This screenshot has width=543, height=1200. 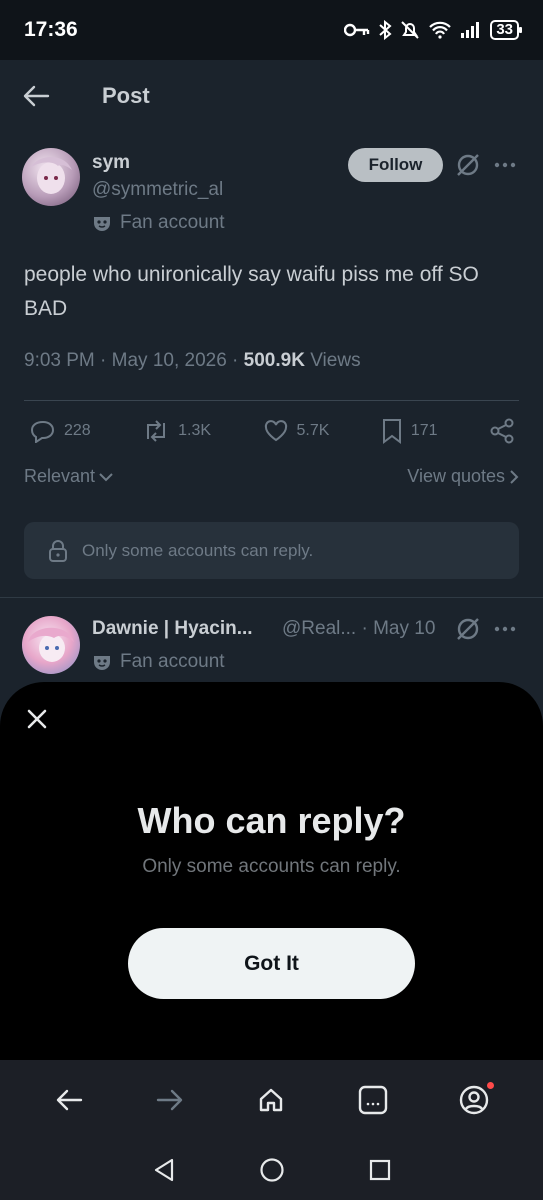 I want to click on lock-icon, so click(x=58, y=550).